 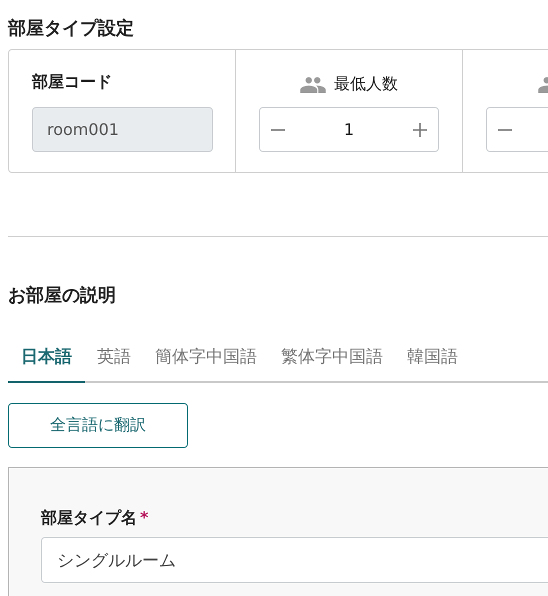 What do you see at coordinates (89, 518) in the screenshot?
I see `field-label: 部屋タイプ名` at bounding box center [89, 518].